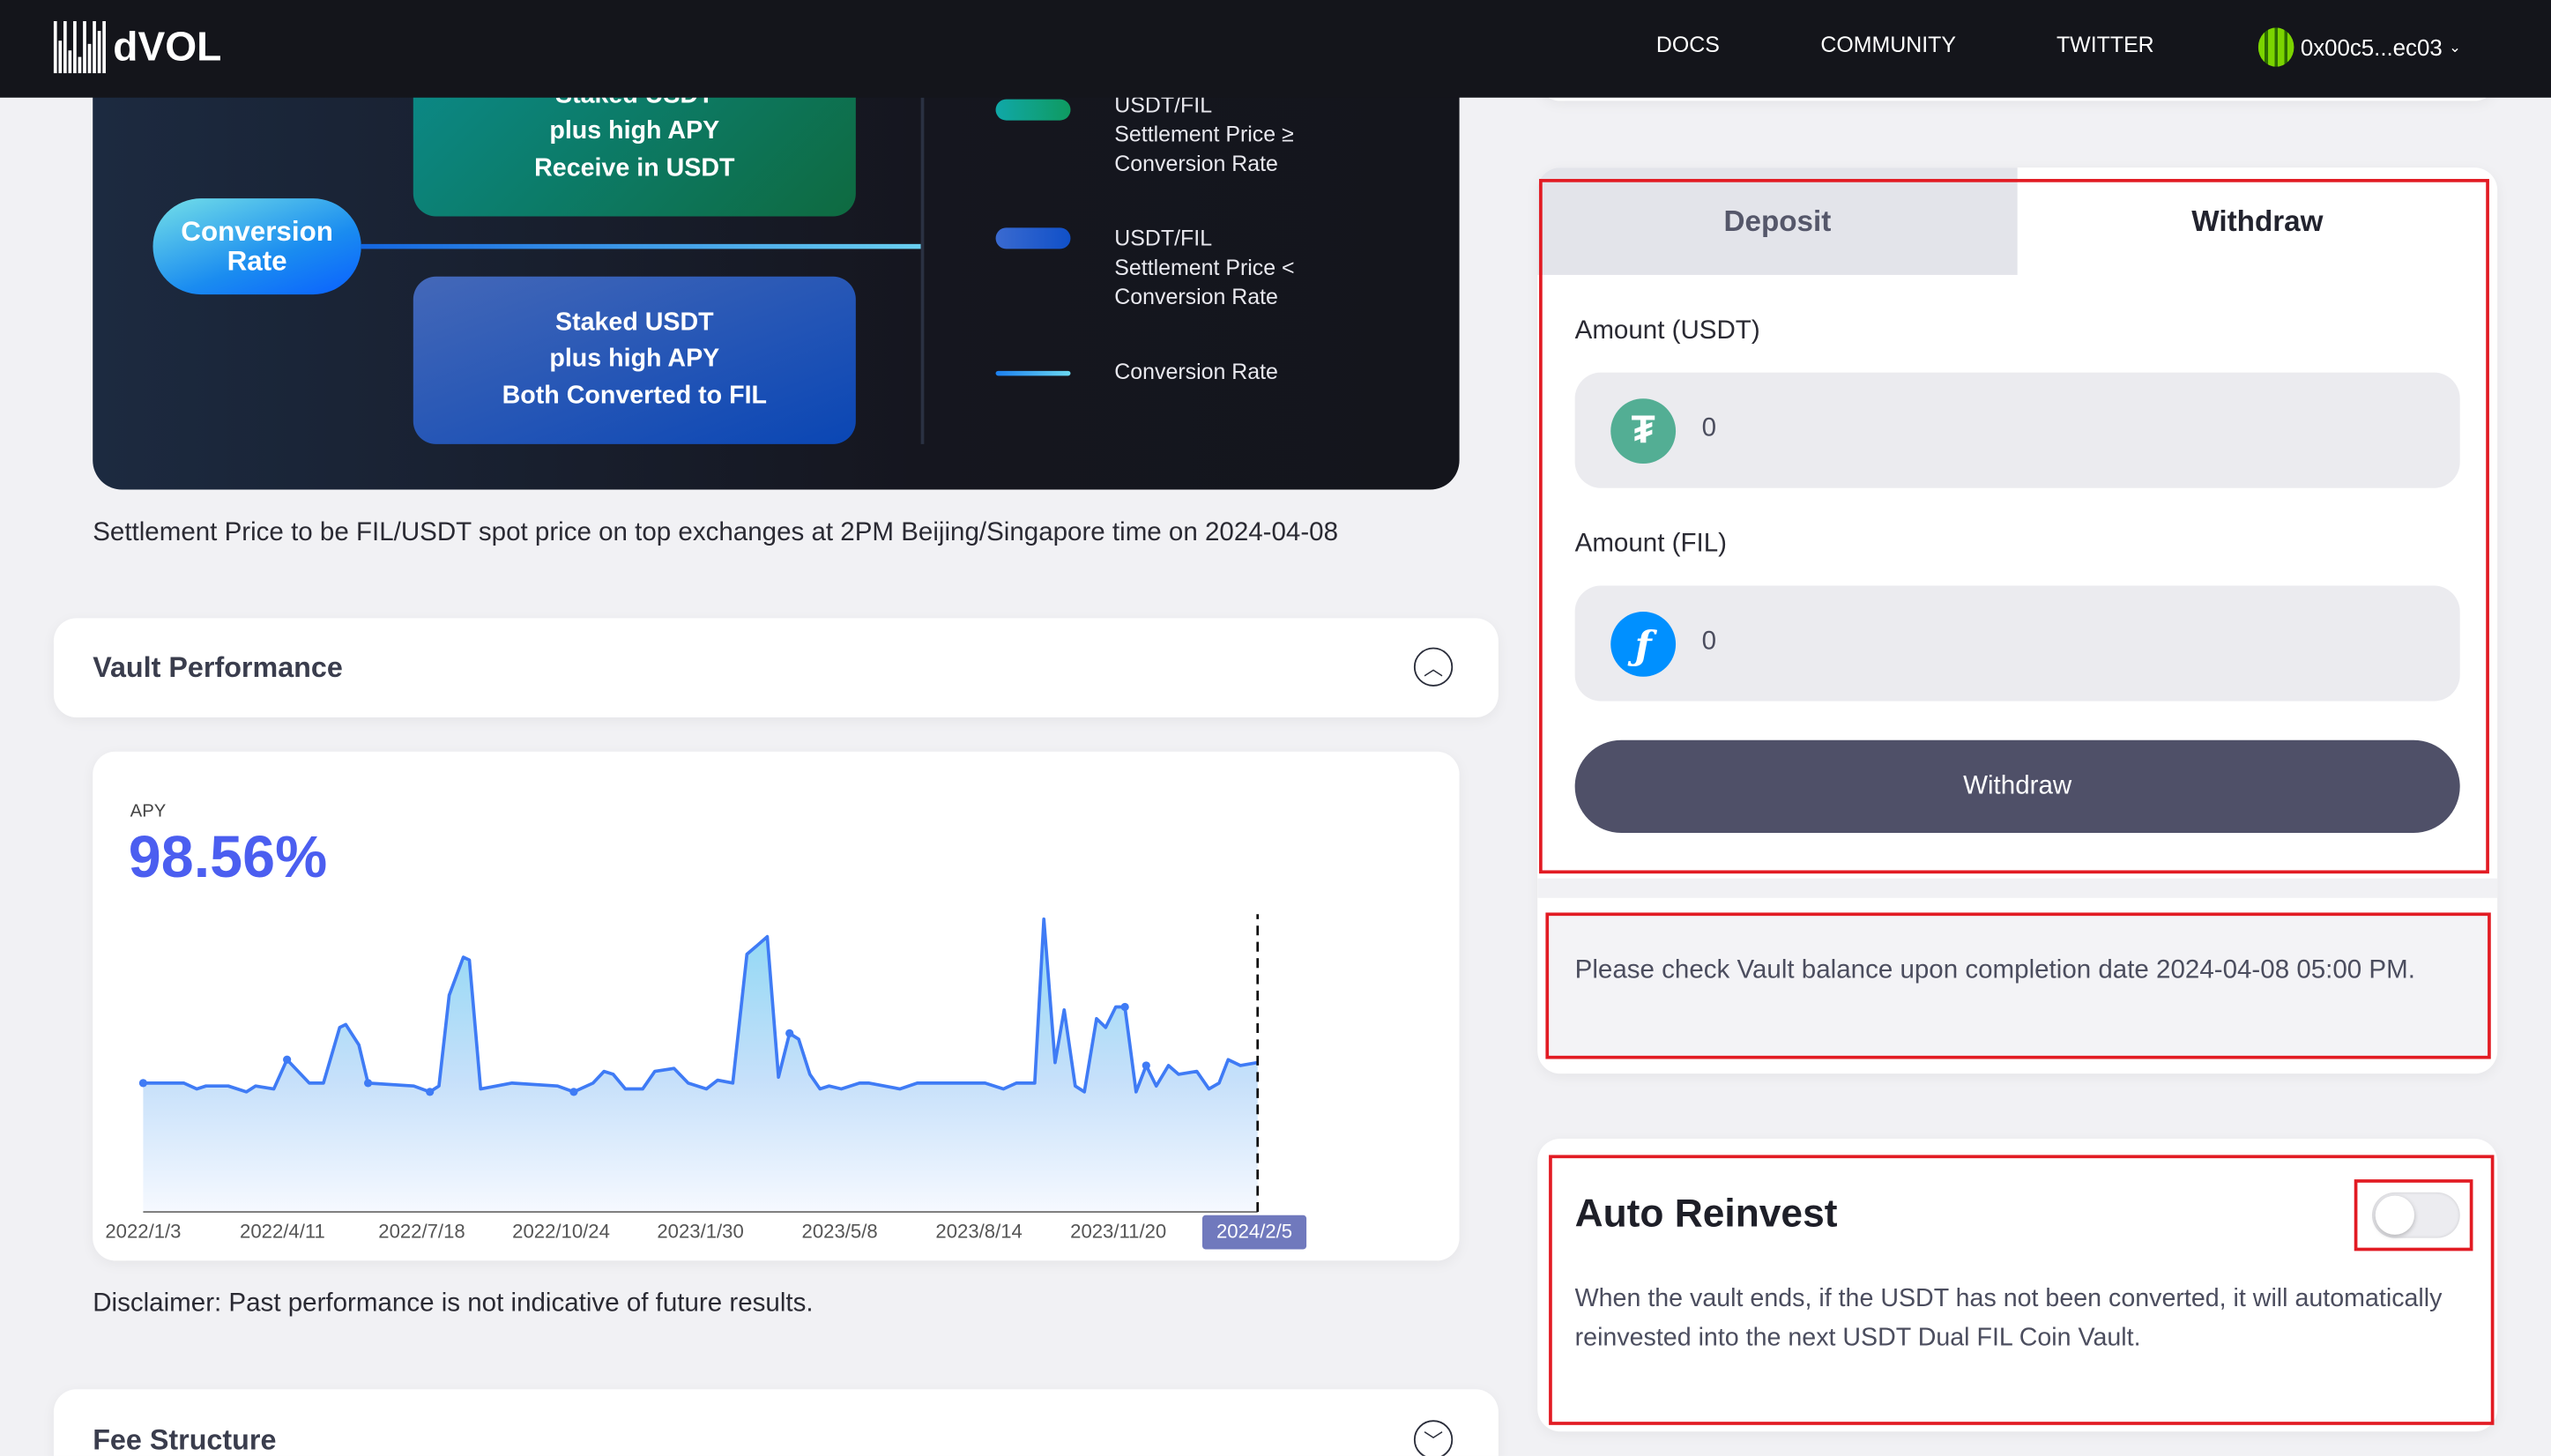 Image resolution: width=2551 pixels, height=1456 pixels. Describe the element at coordinates (700, 1232) in the screenshot. I see `x-tick-label: 2023/1/30` at that location.